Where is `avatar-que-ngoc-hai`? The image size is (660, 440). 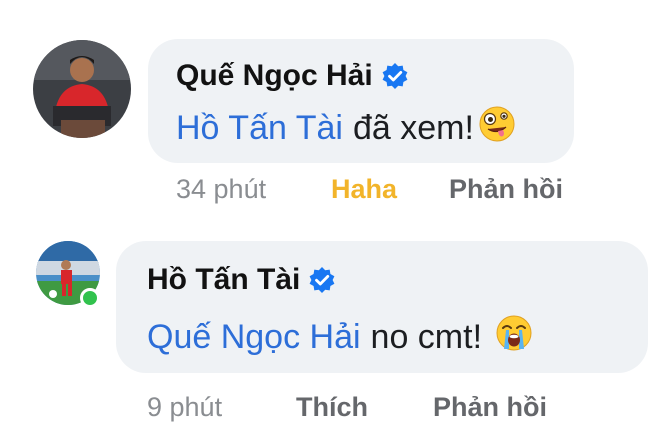 avatar-que-ngoc-hai is located at coordinates (82, 89).